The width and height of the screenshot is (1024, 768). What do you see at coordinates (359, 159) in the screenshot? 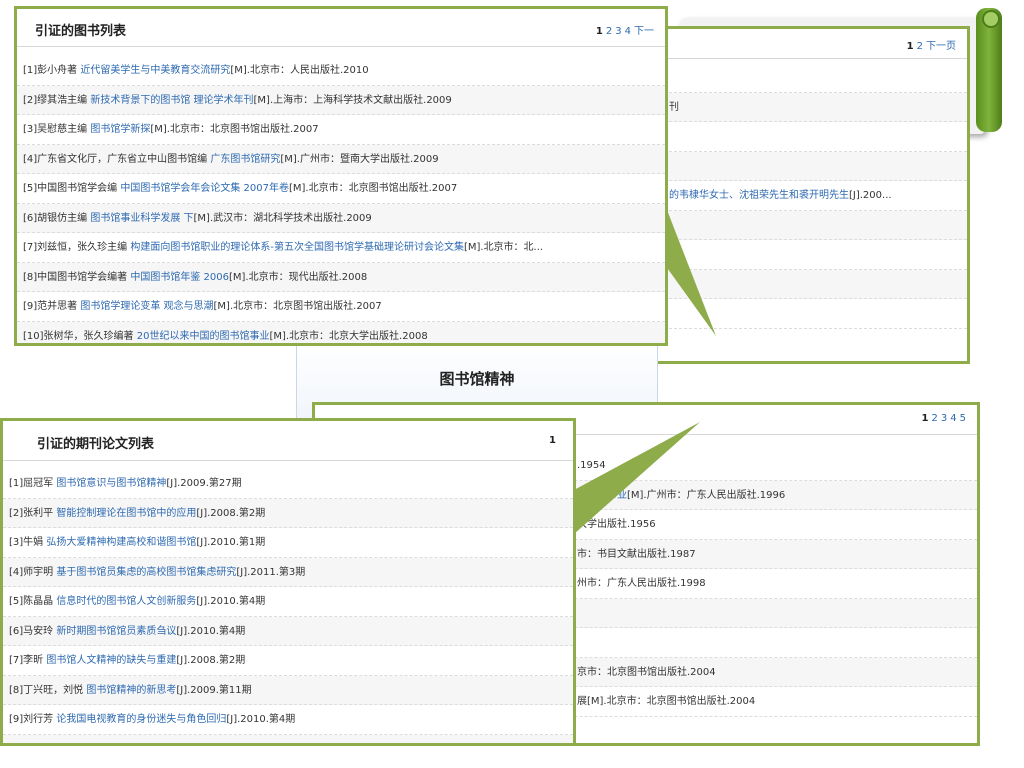
I see `citation-source: [M].广州市：暨南大学出版社.2009` at bounding box center [359, 159].